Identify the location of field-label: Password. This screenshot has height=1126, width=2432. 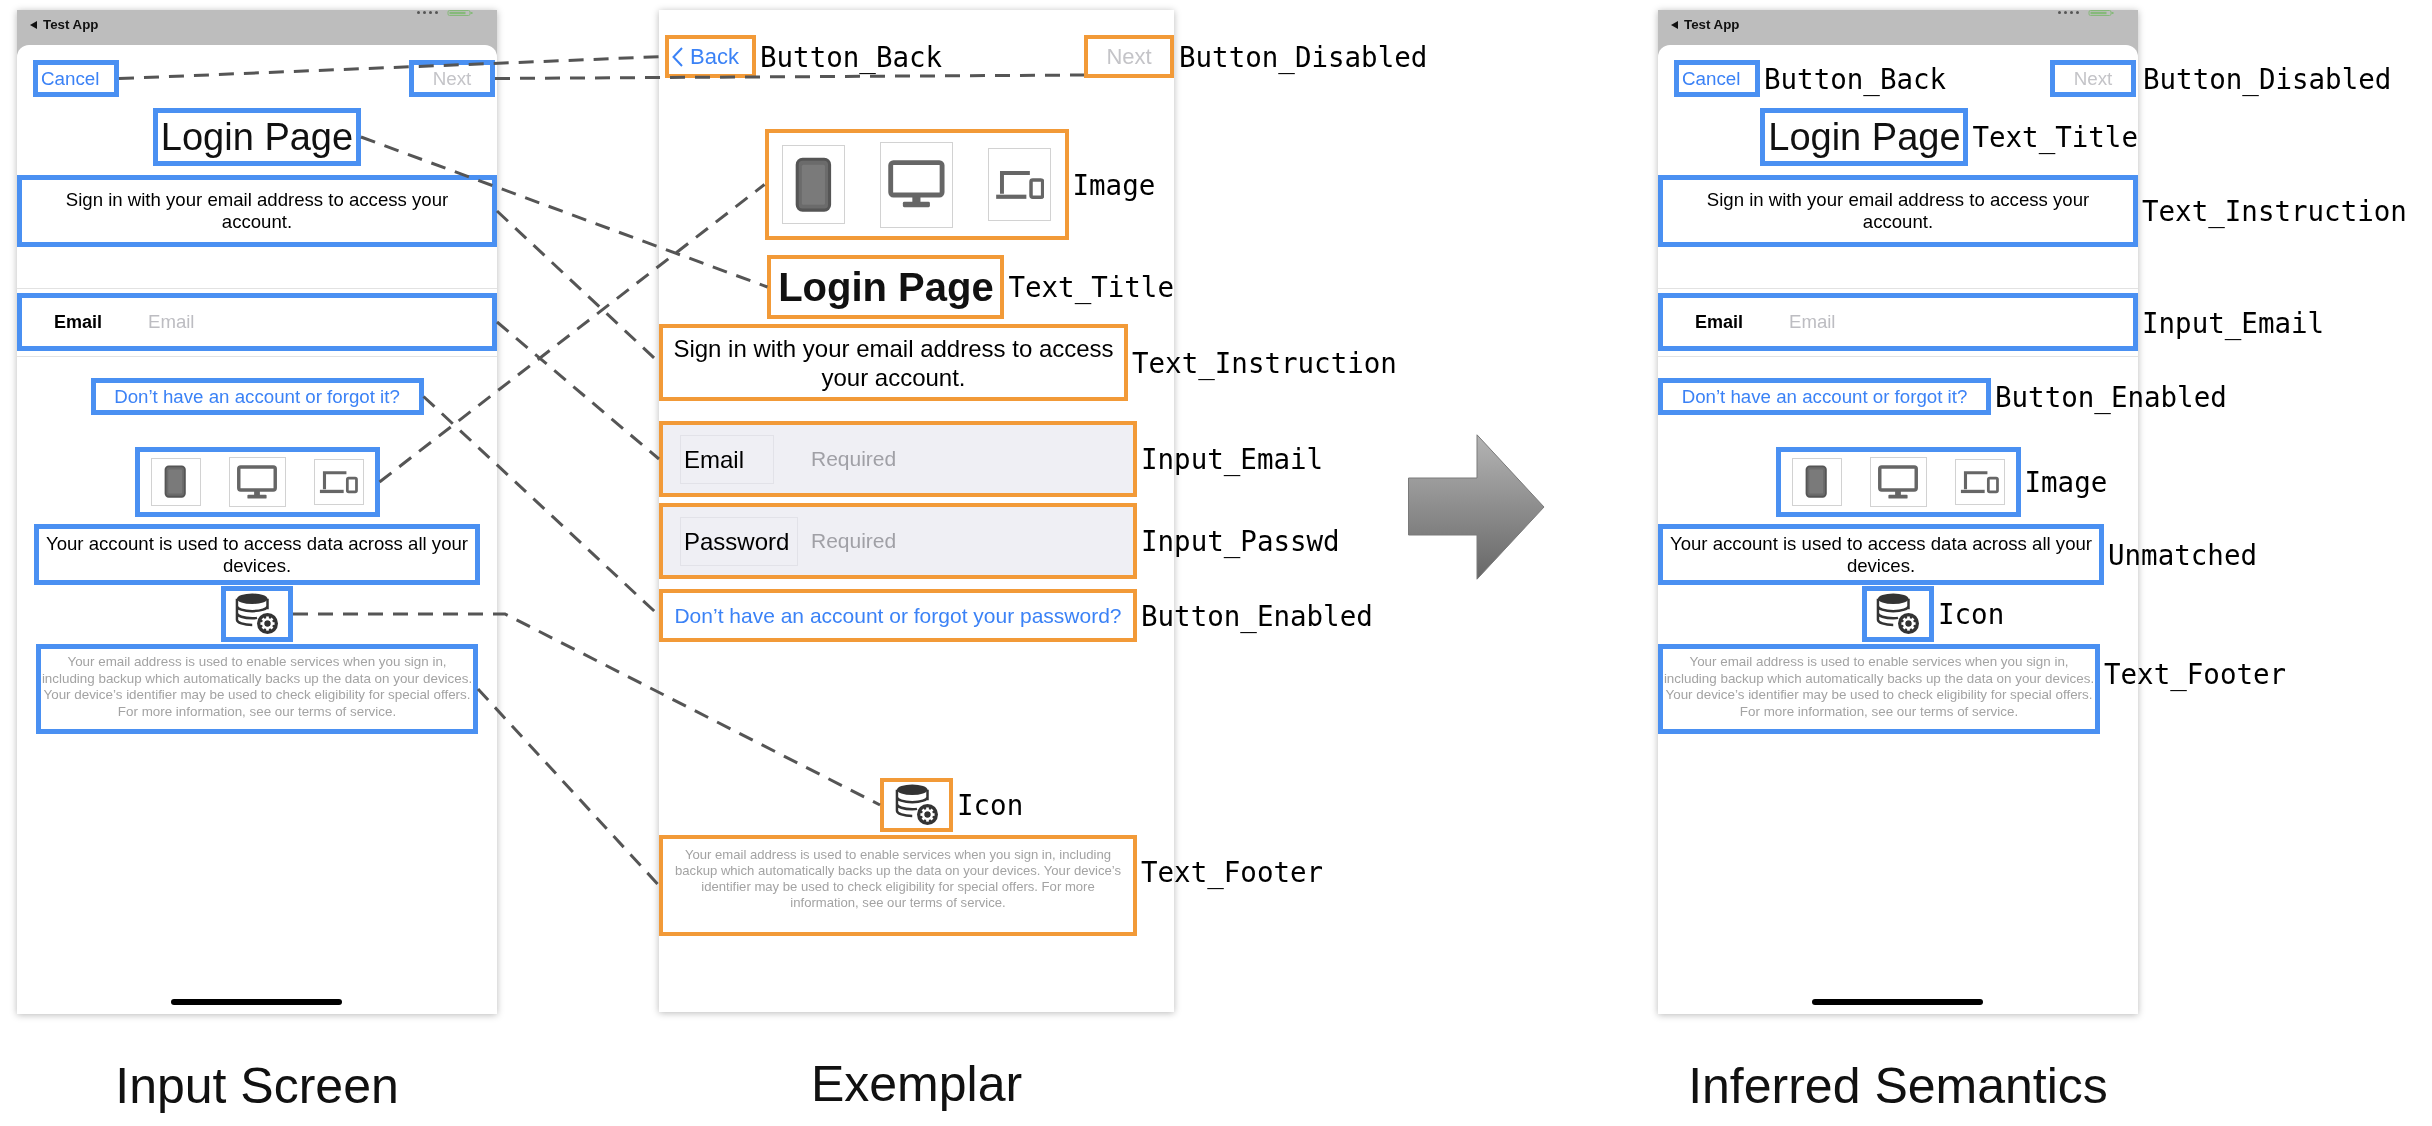
(739, 541).